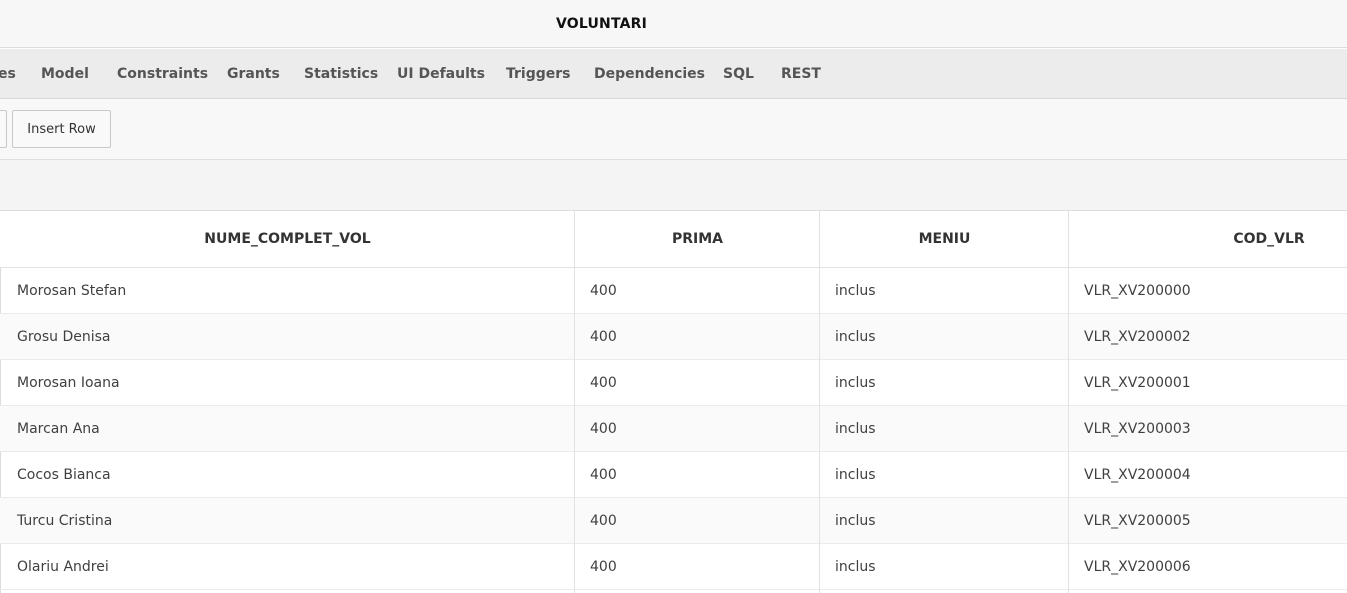  I want to click on table-row: Olariu Andrei 400 inclus VLR_XV200006, so click(673, 567).